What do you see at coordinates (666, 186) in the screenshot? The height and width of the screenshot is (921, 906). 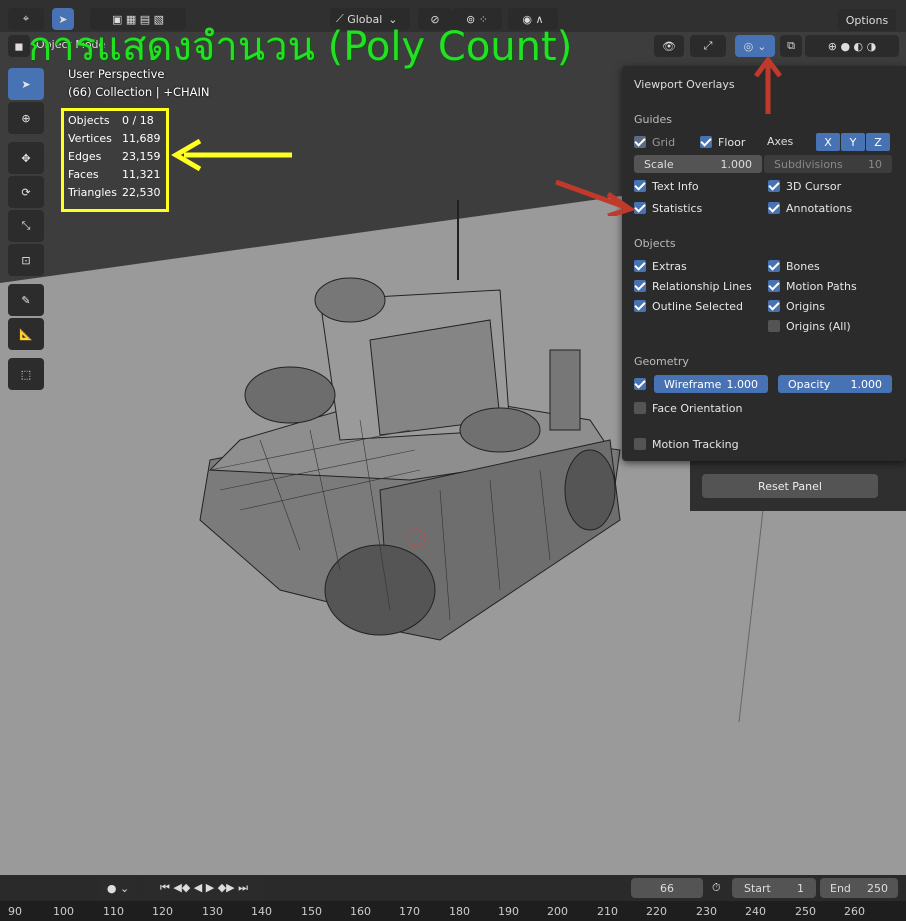 I see `text-info-checkbox: Text Info` at bounding box center [666, 186].